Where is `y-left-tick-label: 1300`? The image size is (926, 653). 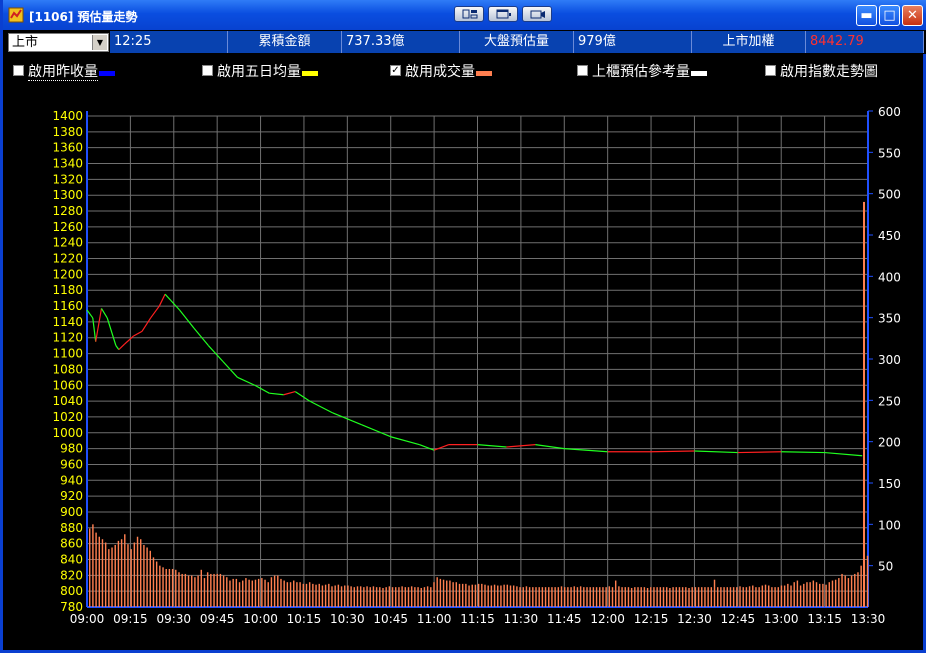
y-left-tick-label: 1300 is located at coordinates (67, 195).